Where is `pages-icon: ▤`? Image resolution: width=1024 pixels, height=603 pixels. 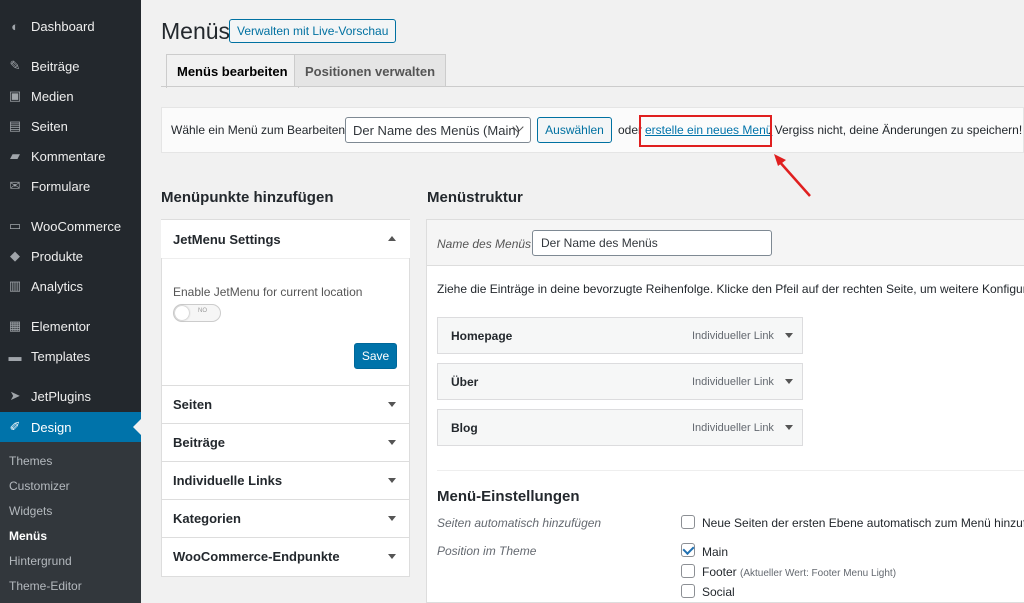
pages-icon: ▤ is located at coordinates (15, 125).